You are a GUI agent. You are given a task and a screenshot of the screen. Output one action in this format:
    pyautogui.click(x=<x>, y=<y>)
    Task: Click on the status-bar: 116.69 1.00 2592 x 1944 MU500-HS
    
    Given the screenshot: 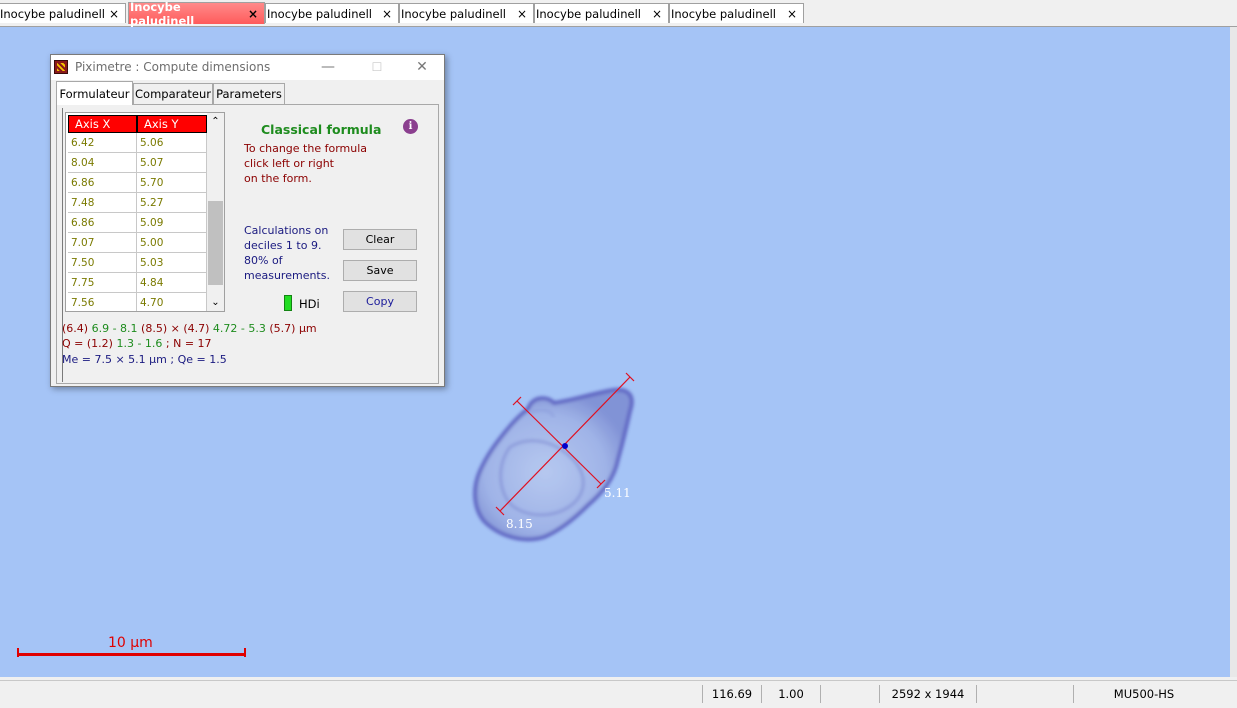 What is the action you would take?
    pyautogui.click(x=618, y=694)
    